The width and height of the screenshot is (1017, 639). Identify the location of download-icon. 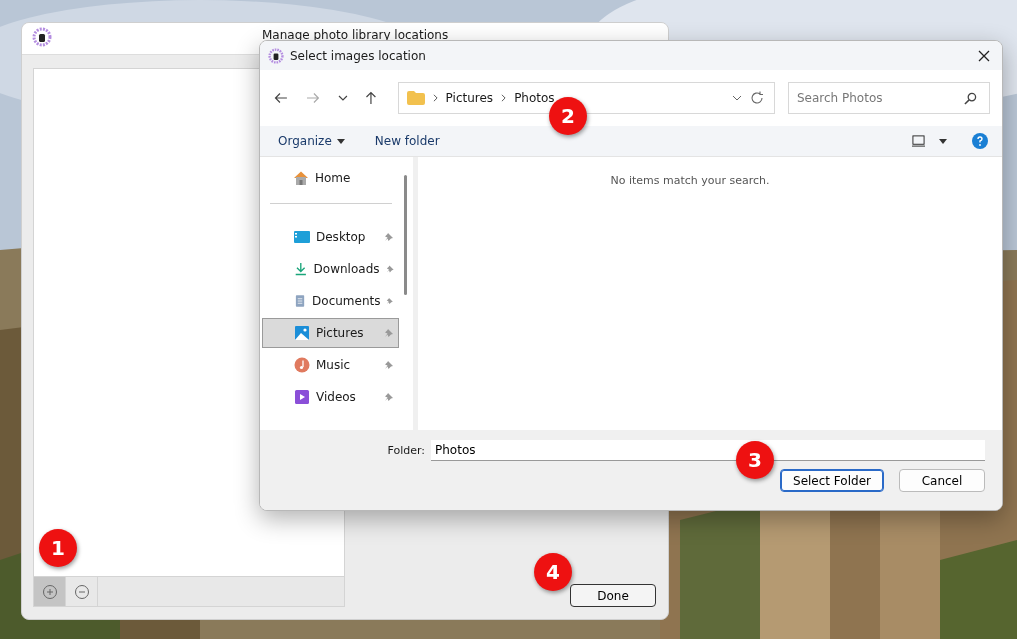
(301, 269).